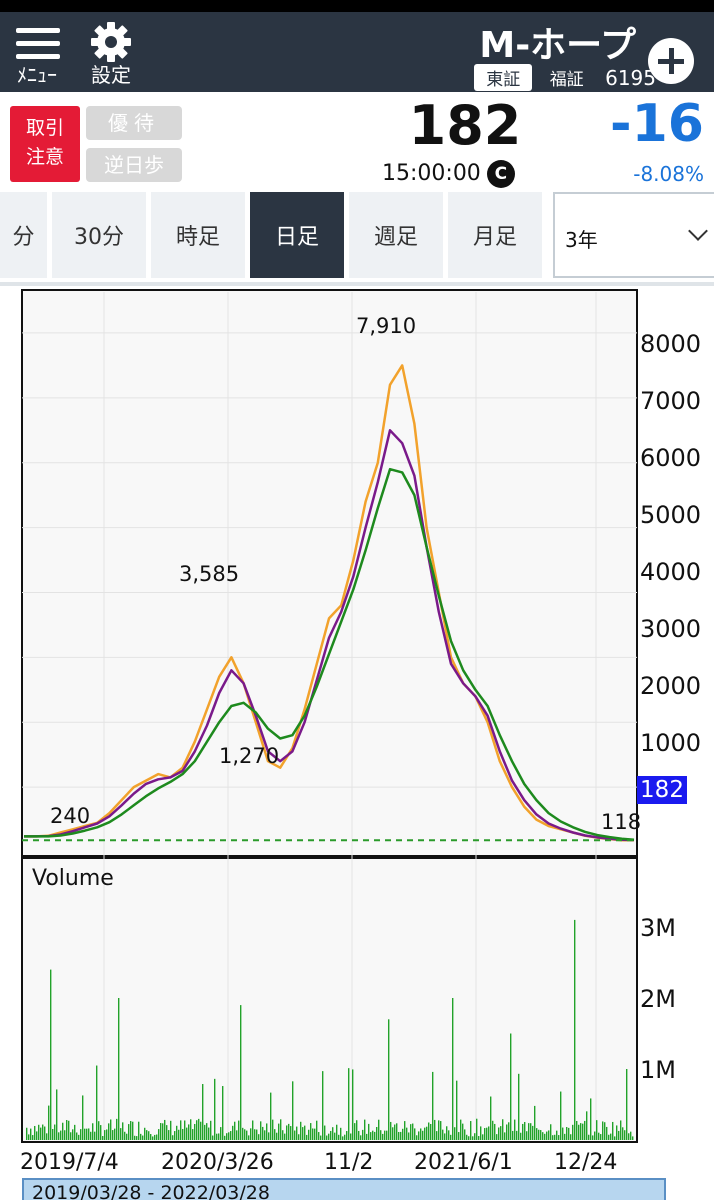 The width and height of the screenshot is (714, 1200). I want to click on close-badge: C, so click(500, 174).